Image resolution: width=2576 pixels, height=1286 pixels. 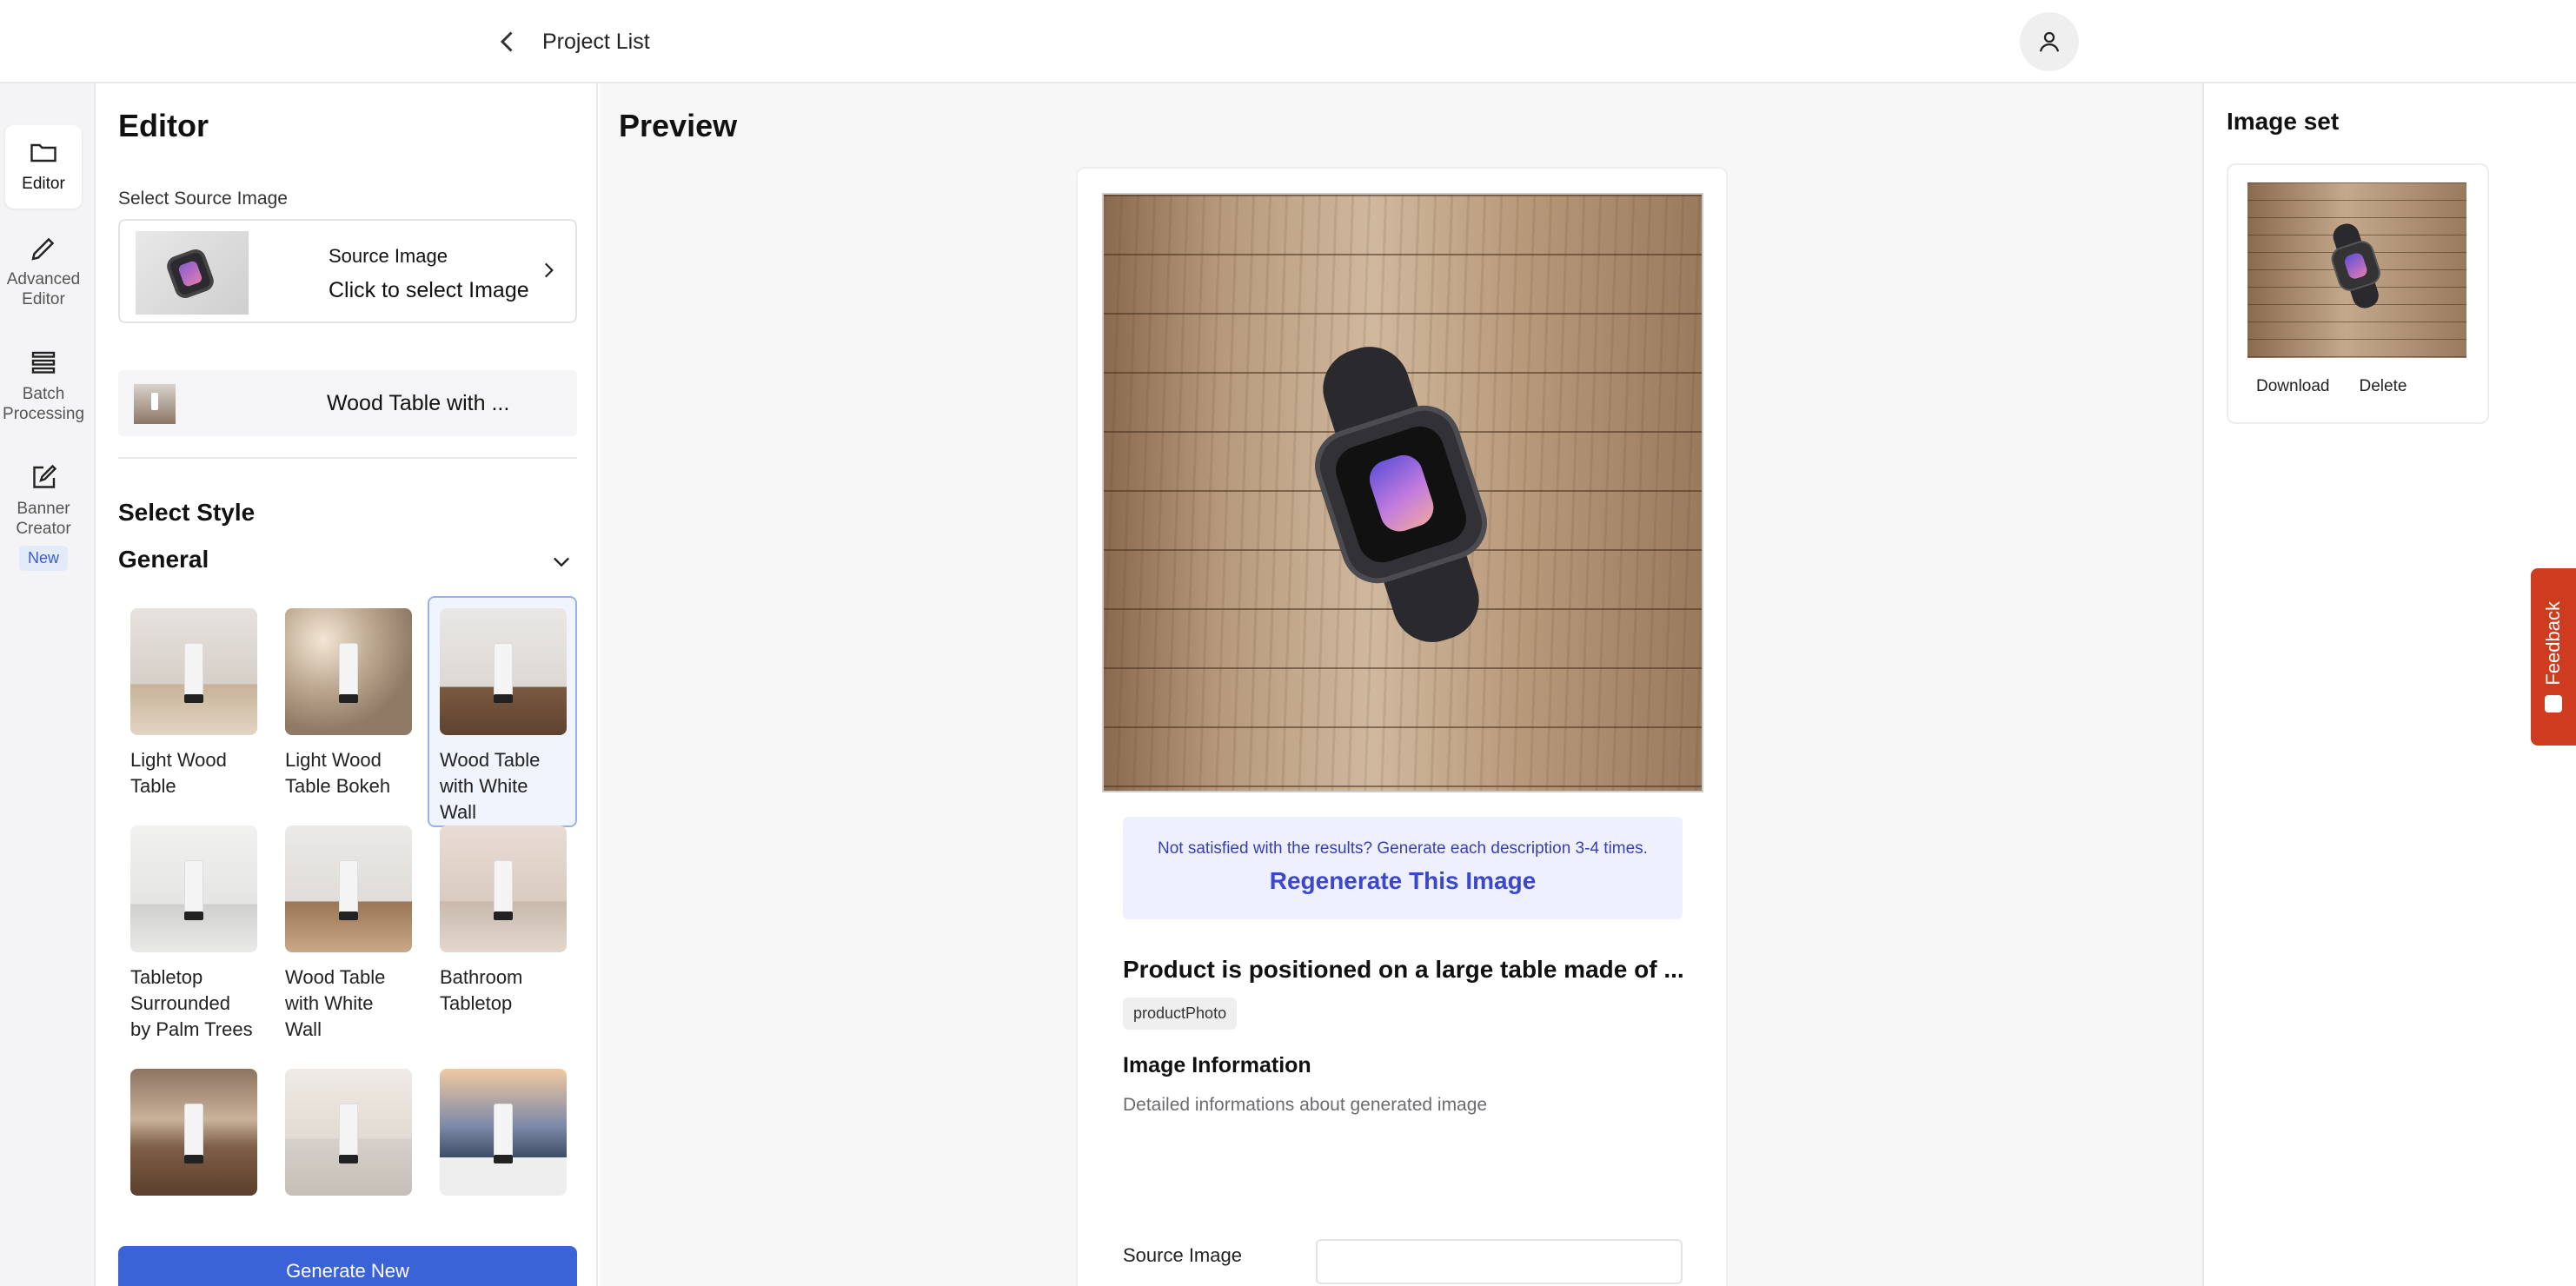 I want to click on source-image-cta: Click to select Image, so click(x=429, y=290).